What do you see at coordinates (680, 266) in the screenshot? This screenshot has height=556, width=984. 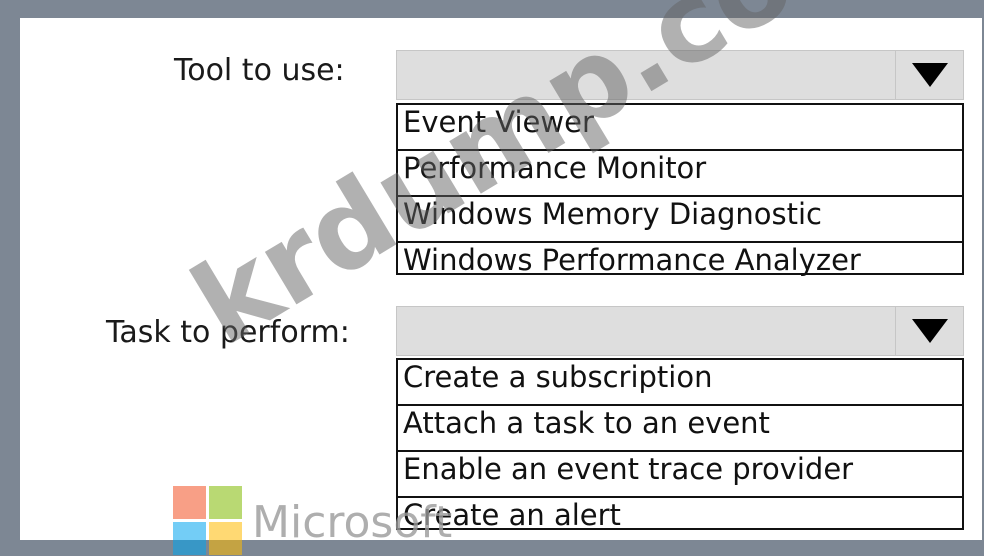 I see `tool-option-windows-performance-analyzer: Windows Performance Analyzer` at bounding box center [680, 266].